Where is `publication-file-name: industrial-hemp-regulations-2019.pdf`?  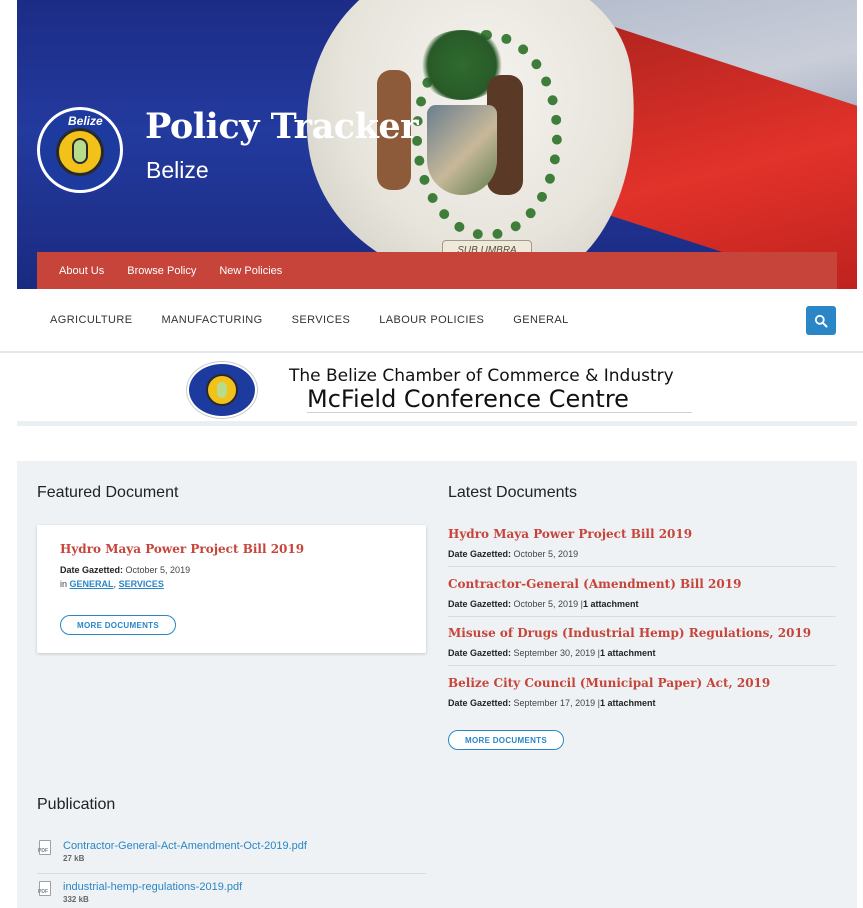 publication-file-name: industrial-hemp-regulations-2019.pdf is located at coordinates (152, 887).